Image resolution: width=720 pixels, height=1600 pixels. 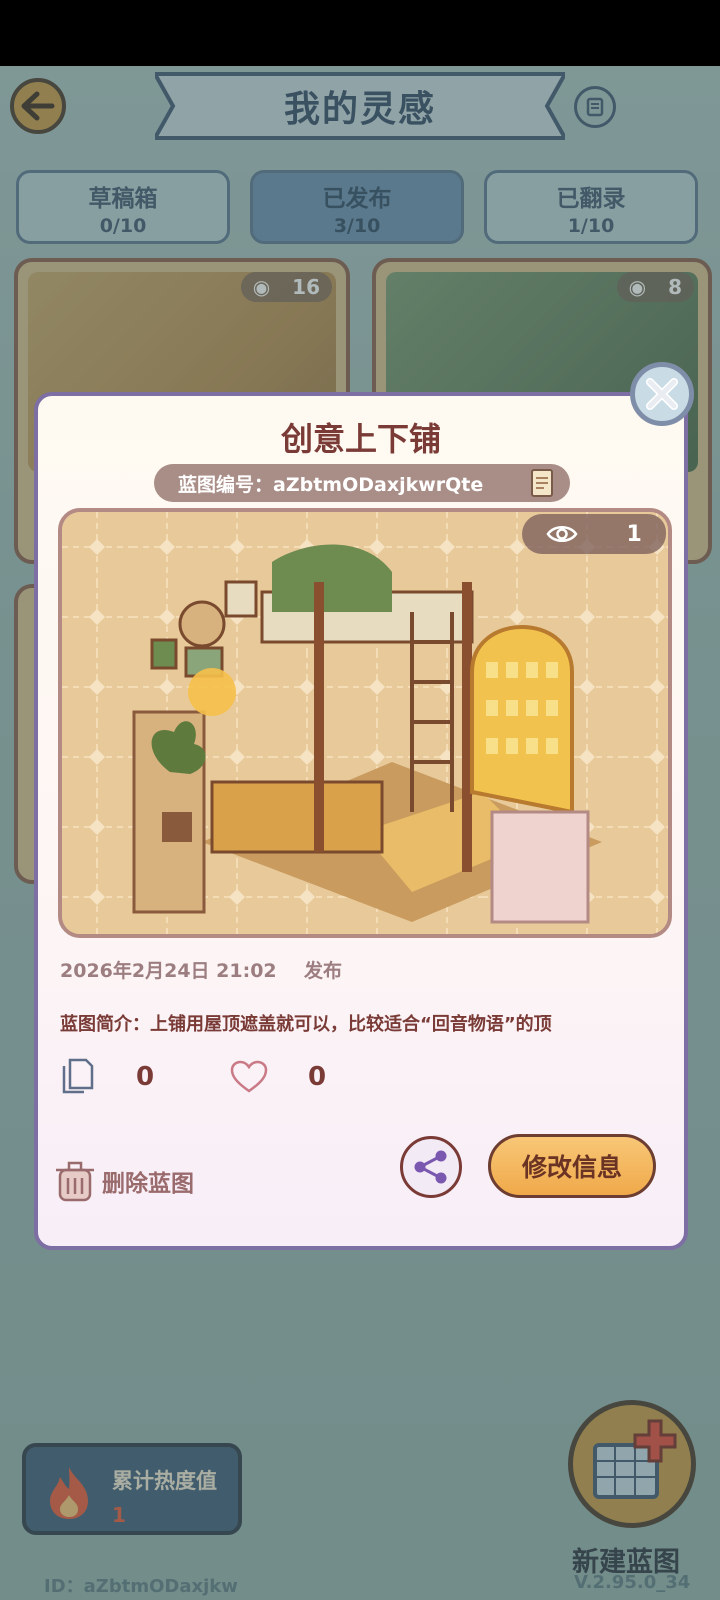 What do you see at coordinates (168, 971) in the screenshot?
I see `publish-date: 2026年2月24日 21:02` at bounding box center [168, 971].